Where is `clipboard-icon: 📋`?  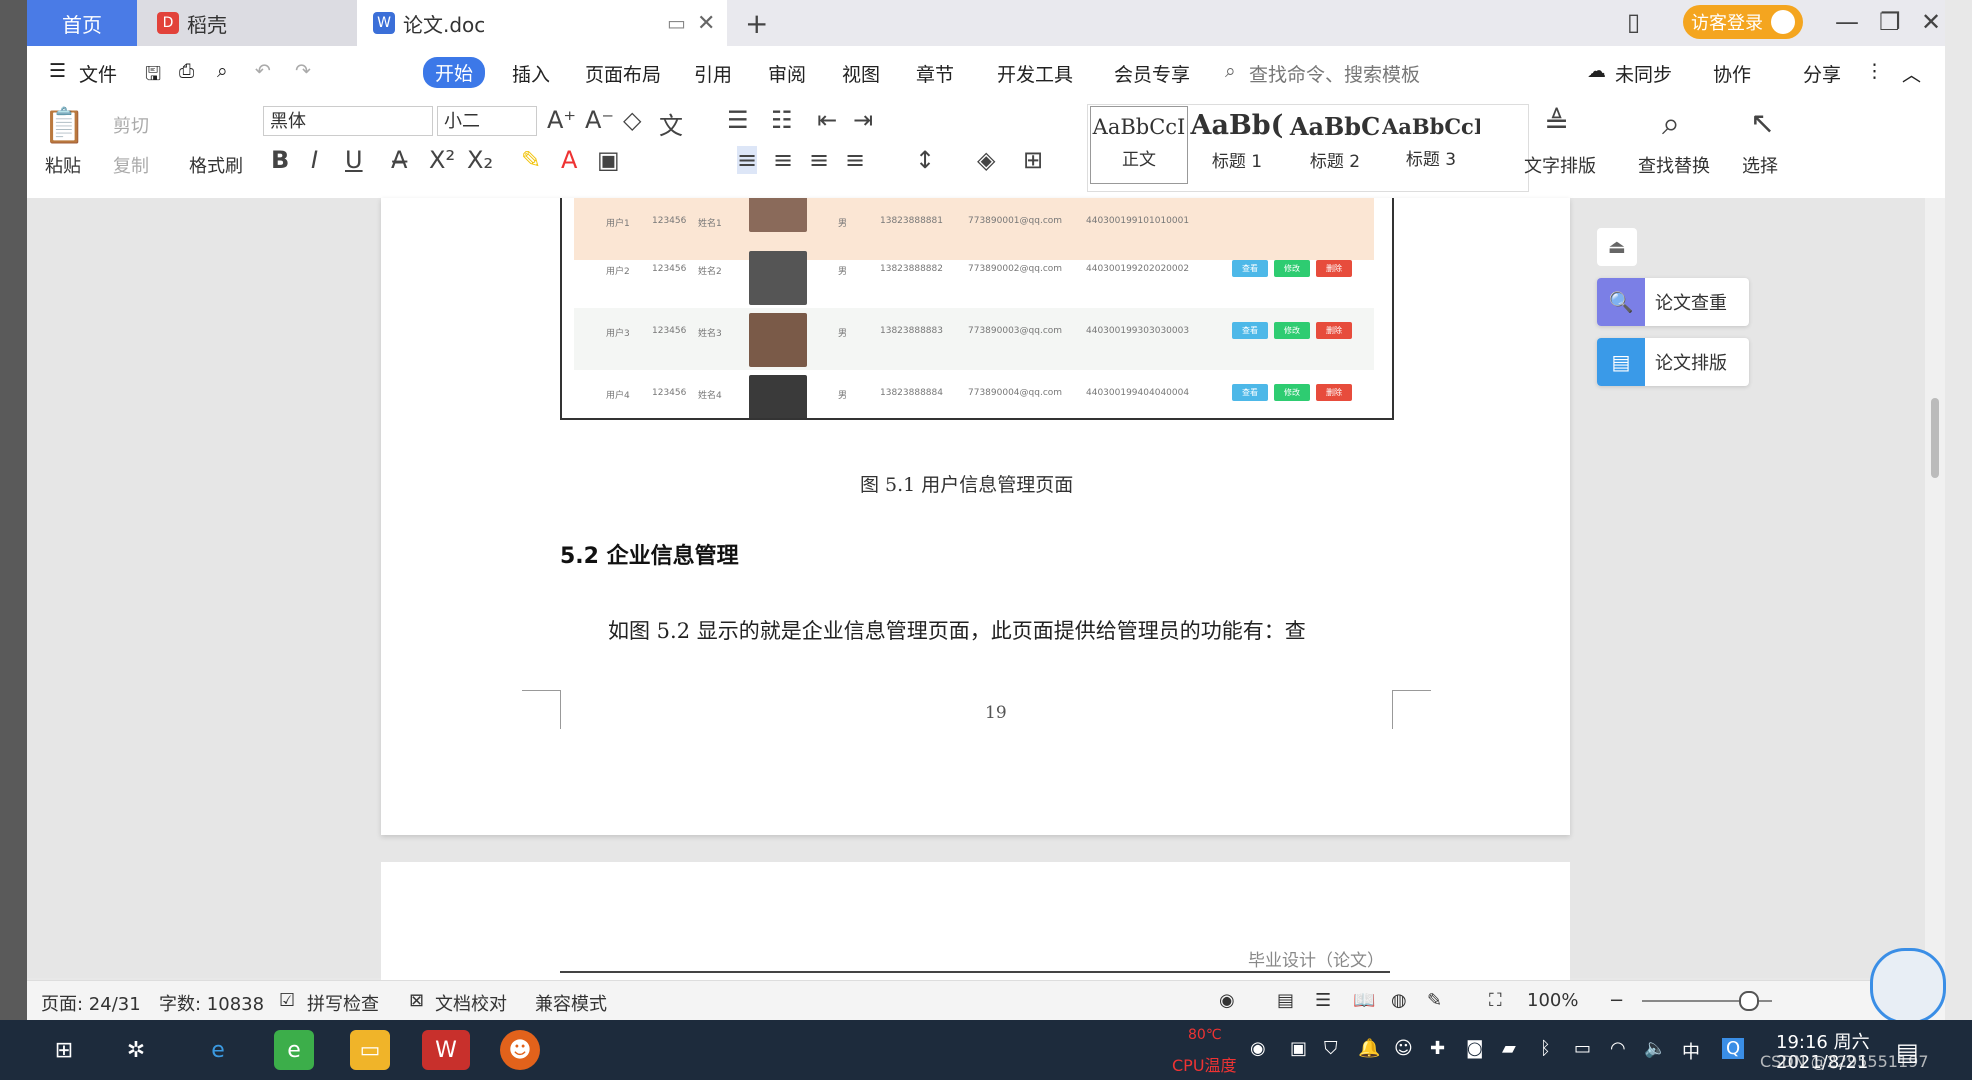
clipboard-icon: 📋 is located at coordinates (64, 126).